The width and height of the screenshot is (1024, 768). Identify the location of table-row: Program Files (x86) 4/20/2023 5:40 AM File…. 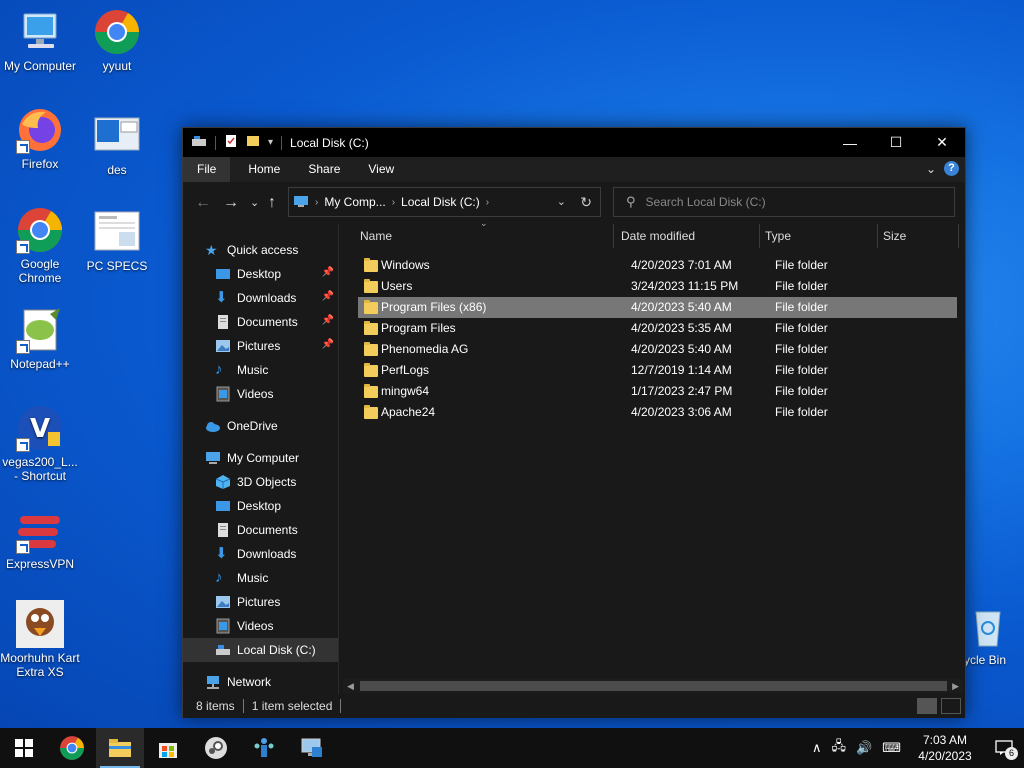
(657, 307).